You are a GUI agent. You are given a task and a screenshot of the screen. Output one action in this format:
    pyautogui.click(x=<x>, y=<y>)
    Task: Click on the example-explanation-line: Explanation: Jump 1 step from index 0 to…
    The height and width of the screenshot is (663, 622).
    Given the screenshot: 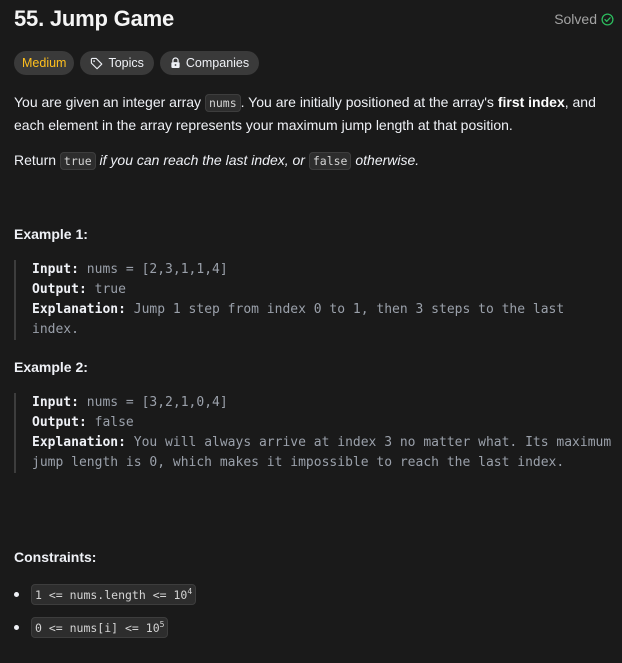 What is the action you would take?
    pyautogui.click(x=323, y=320)
    